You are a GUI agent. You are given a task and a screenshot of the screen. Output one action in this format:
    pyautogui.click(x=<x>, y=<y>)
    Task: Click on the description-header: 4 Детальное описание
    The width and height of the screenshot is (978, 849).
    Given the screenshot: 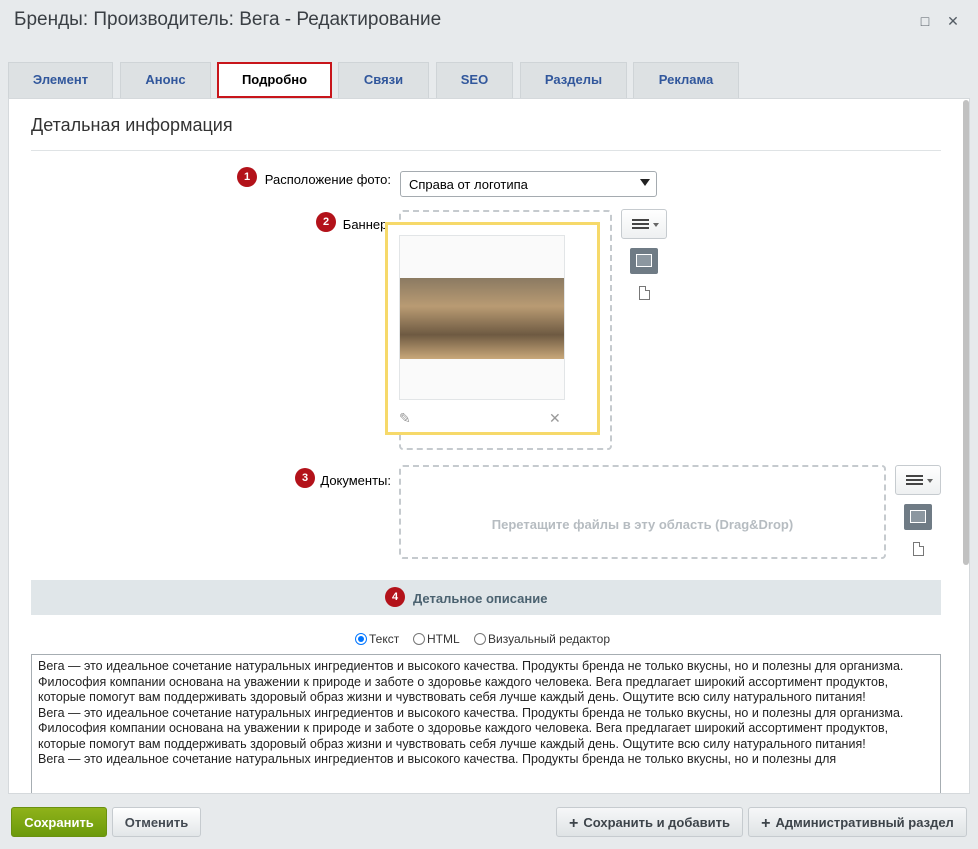 What is the action you would take?
    pyautogui.click(x=486, y=597)
    